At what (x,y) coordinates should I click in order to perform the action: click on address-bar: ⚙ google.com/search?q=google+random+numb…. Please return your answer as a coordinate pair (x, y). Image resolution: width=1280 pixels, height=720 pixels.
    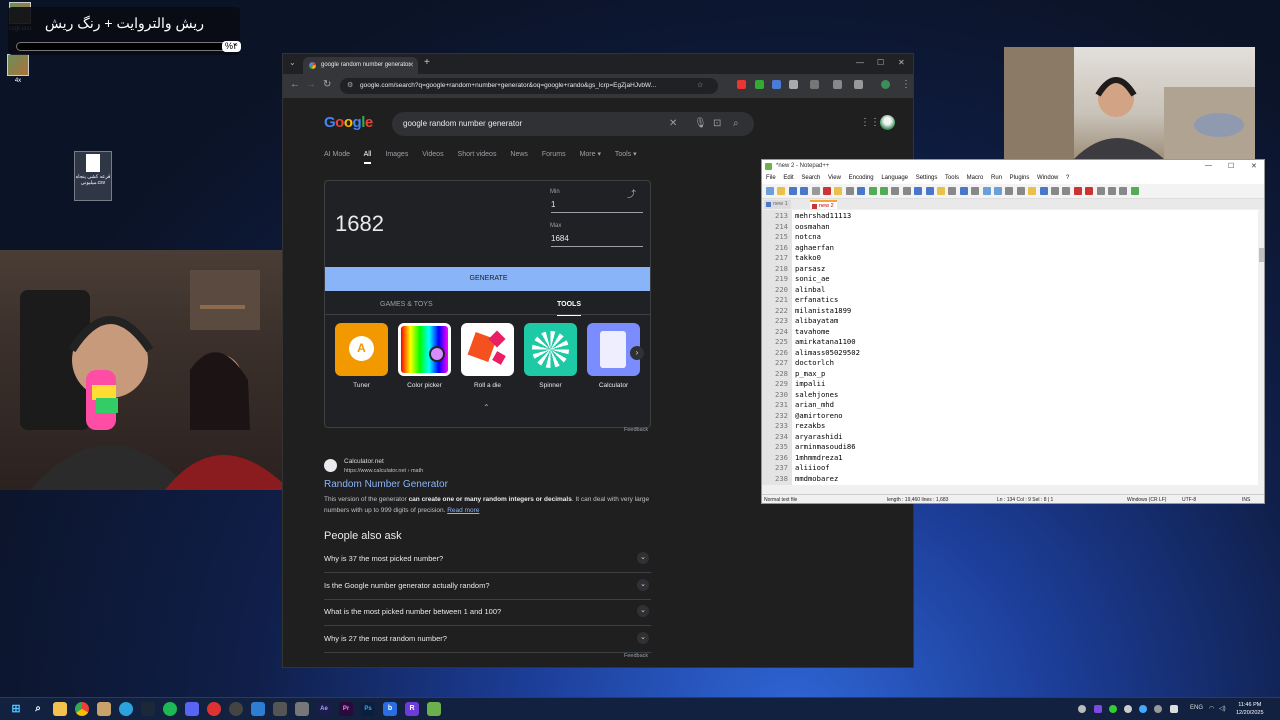
    Looking at the image, I should click on (529, 86).